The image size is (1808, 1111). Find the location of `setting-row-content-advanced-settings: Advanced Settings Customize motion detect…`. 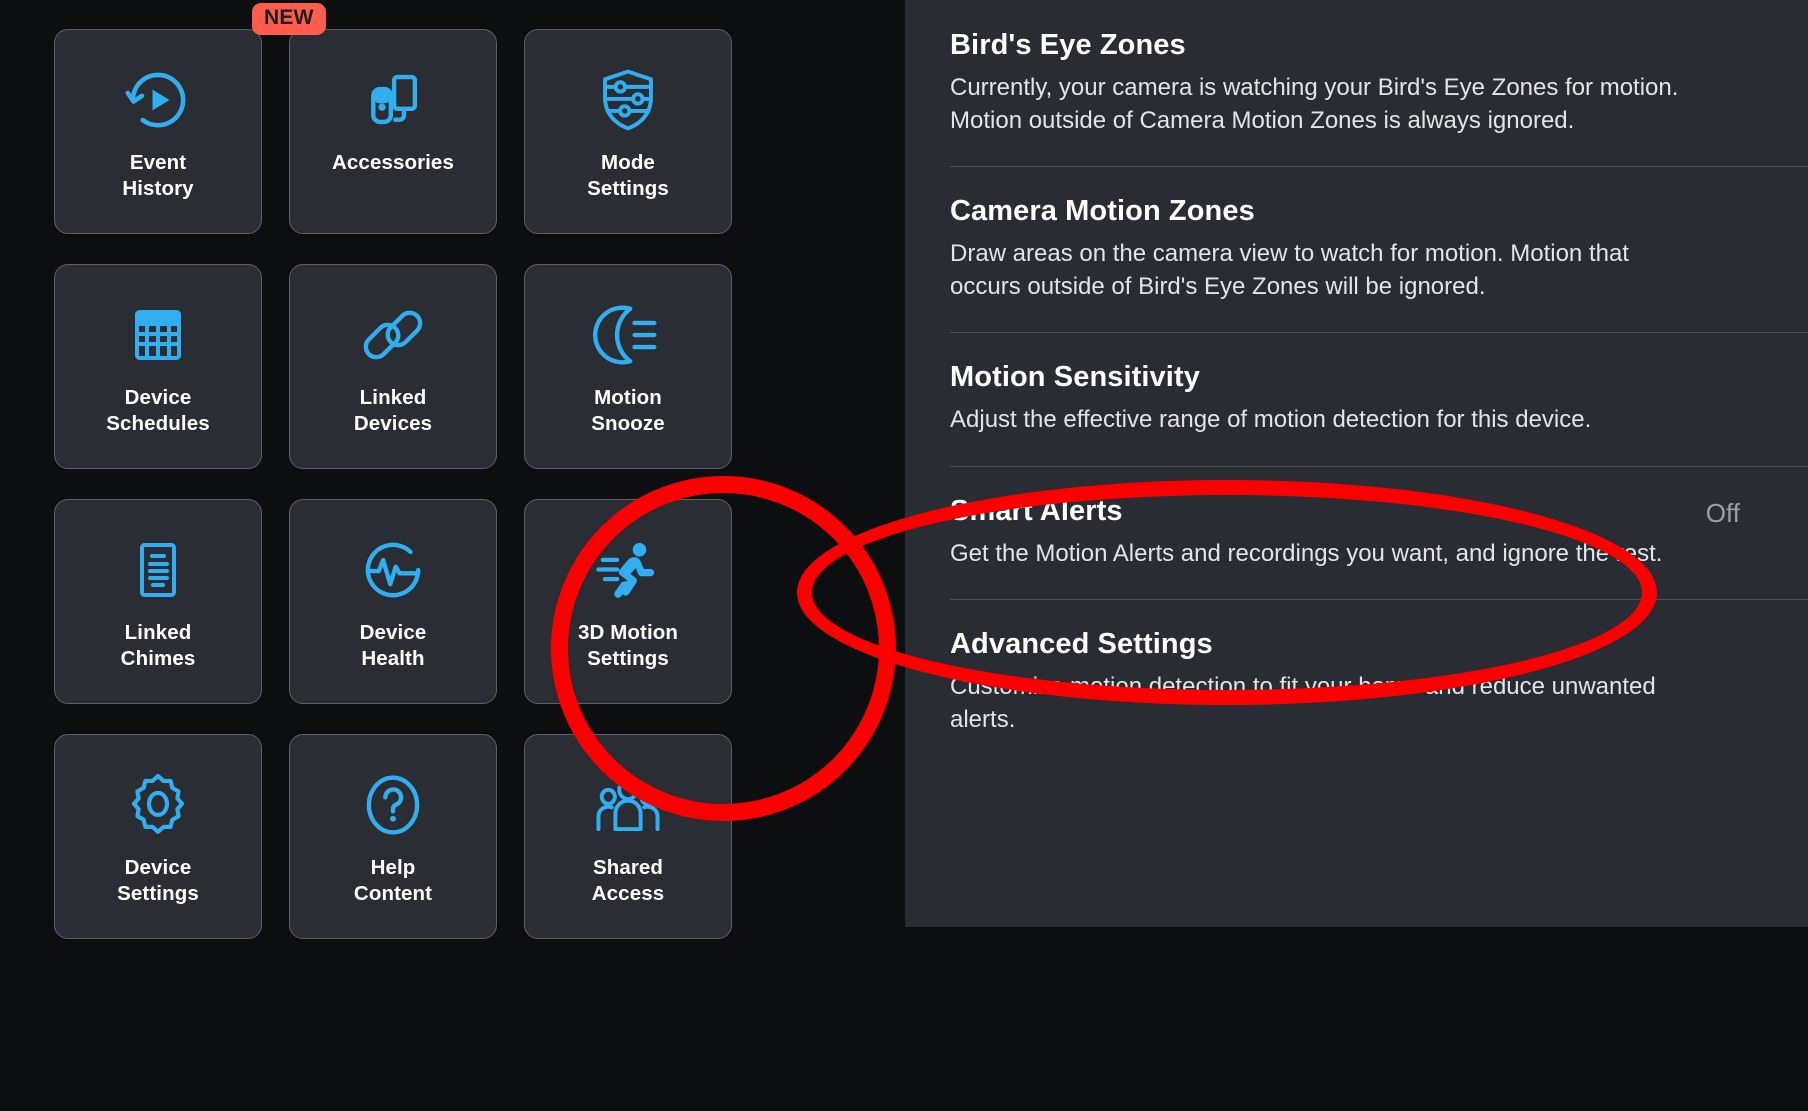

setting-row-content-advanced-settings: Advanced Settings Customize motion detect… is located at coordinates (1379, 682).